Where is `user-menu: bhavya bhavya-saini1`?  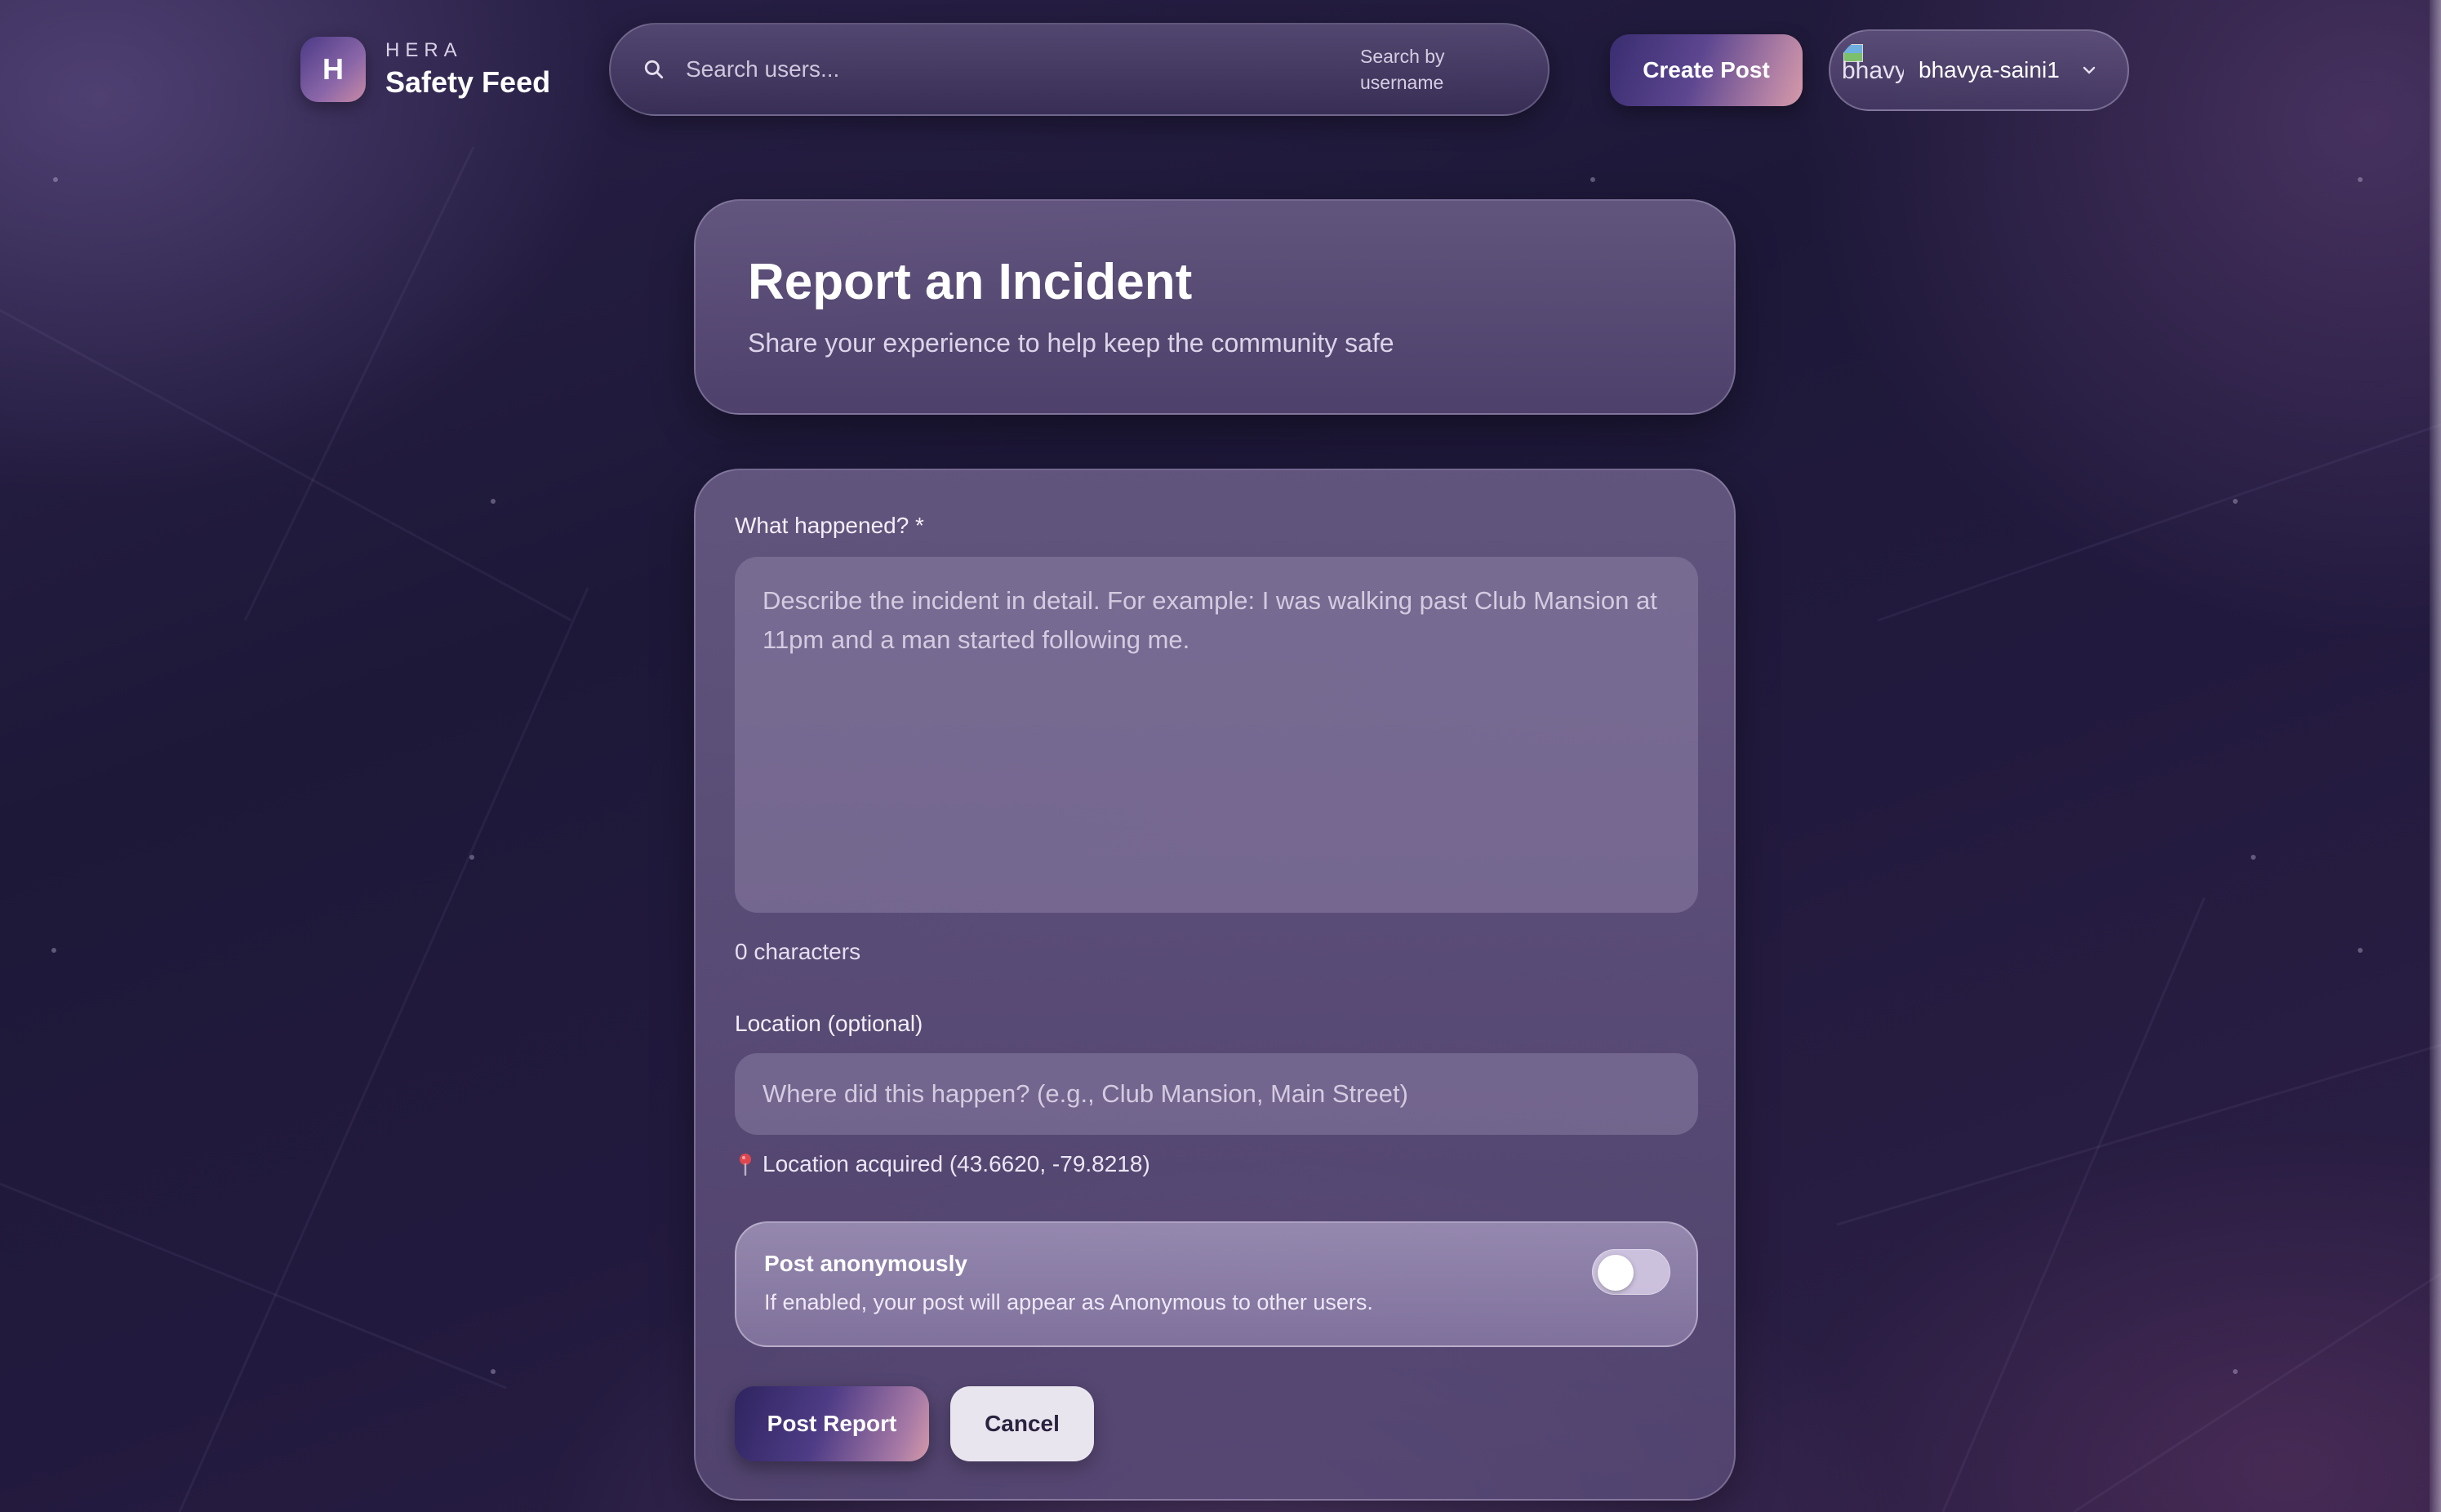
user-menu: bhavya bhavya-saini1 is located at coordinates (1979, 70).